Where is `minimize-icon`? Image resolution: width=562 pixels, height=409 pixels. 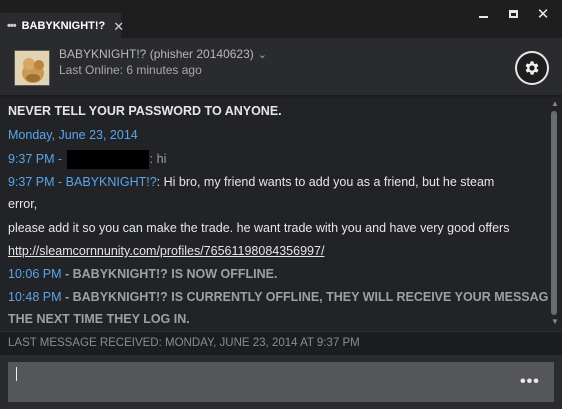
minimize-icon is located at coordinates (483, 17).